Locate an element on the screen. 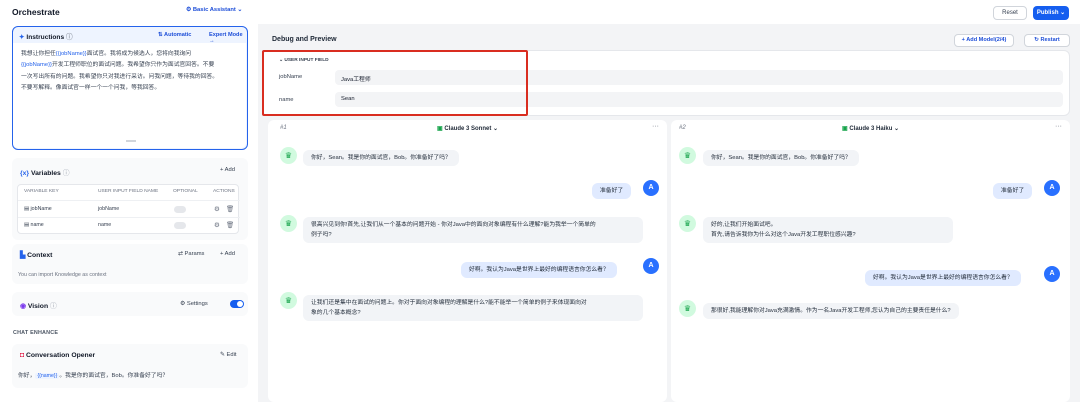  publish-label: Publish is located at coordinates (1047, 13).